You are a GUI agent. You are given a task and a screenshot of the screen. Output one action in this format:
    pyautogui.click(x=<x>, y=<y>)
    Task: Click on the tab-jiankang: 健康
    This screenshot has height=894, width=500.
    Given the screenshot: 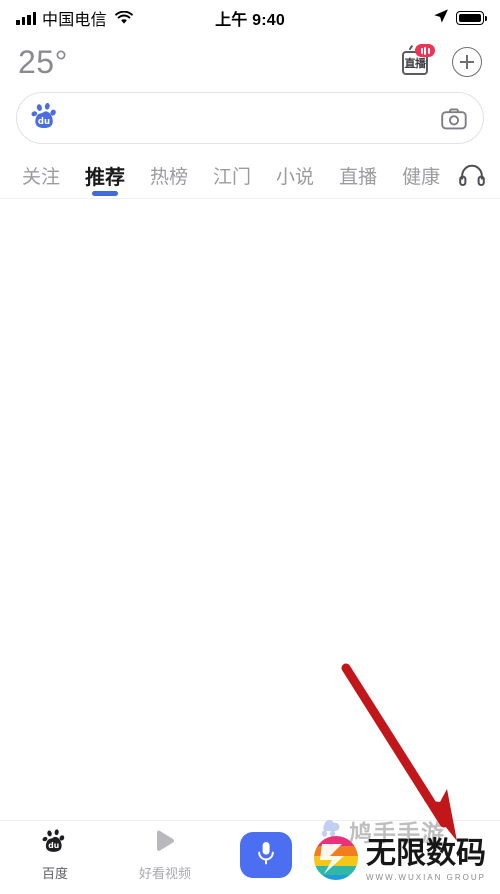 What is the action you would take?
    pyautogui.click(x=421, y=175)
    